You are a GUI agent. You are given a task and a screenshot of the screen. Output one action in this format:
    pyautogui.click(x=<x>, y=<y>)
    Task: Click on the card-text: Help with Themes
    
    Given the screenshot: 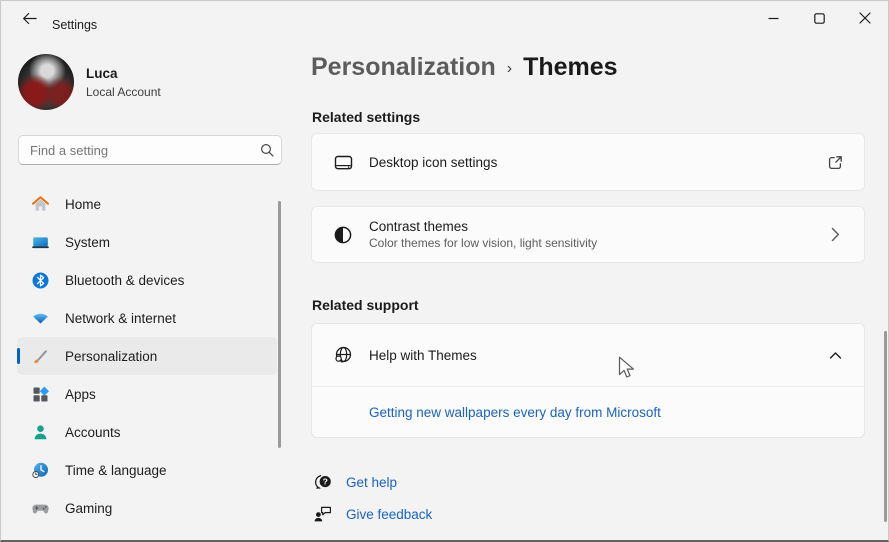 What is the action you would take?
    pyautogui.click(x=423, y=355)
    